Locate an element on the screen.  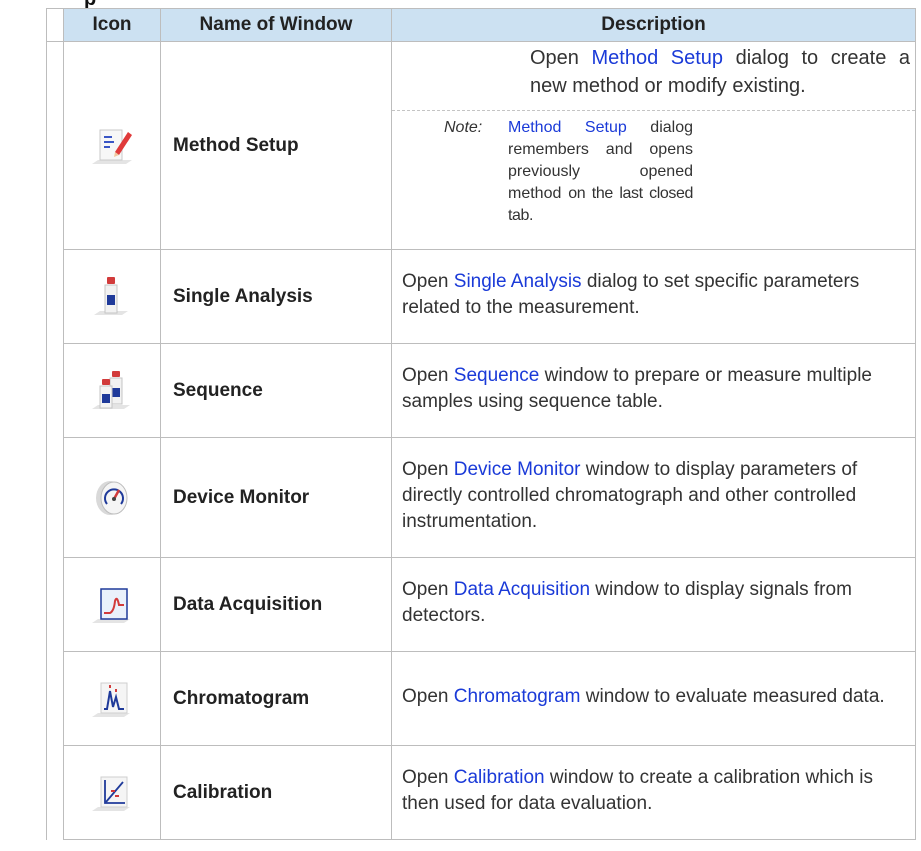
window-name: Sequence is located at coordinates (276, 390).